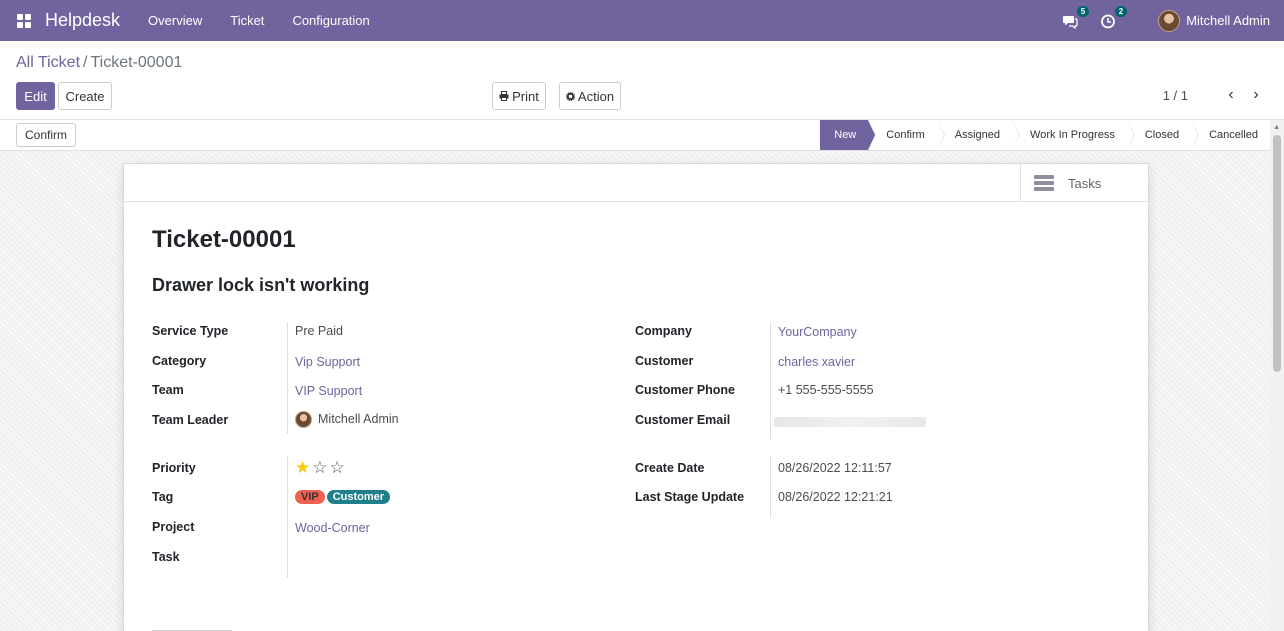 This screenshot has width=1284, height=631. What do you see at coordinates (190, 331) in the screenshot?
I see `service-type-label: Service Type` at bounding box center [190, 331].